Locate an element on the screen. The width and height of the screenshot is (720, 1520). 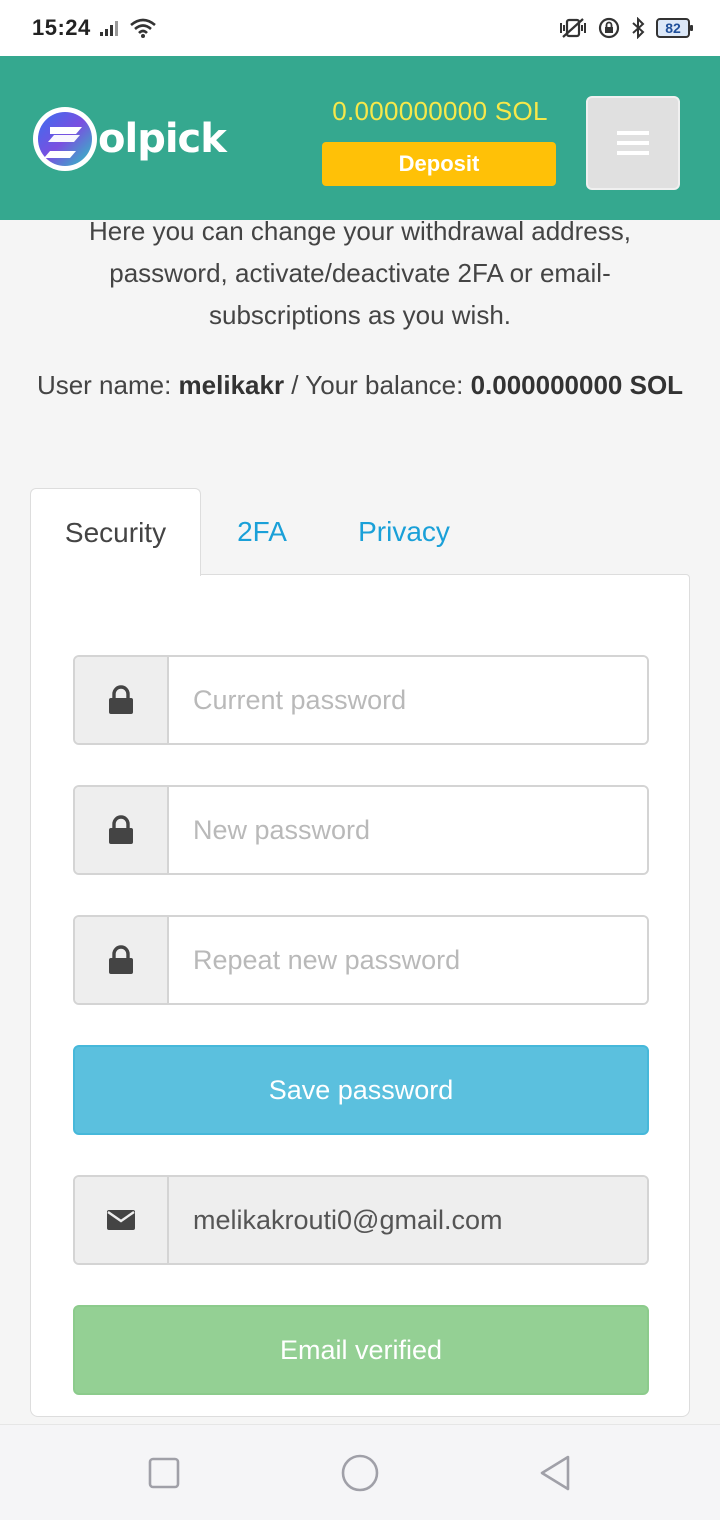
repeat-password-group is located at coordinates (361, 960).